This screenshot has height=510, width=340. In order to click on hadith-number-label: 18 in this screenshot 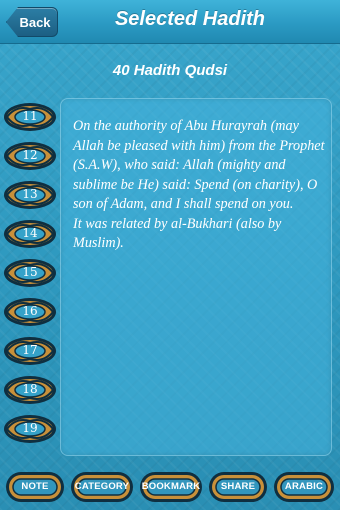, I will do `click(30, 389)`.